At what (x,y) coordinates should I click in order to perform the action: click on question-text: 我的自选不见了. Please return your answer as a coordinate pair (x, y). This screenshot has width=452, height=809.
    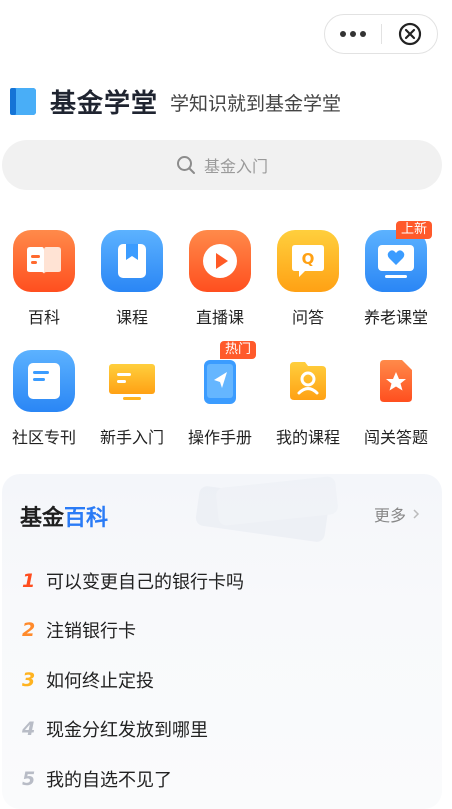
    Looking at the image, I should click on (109, 780).